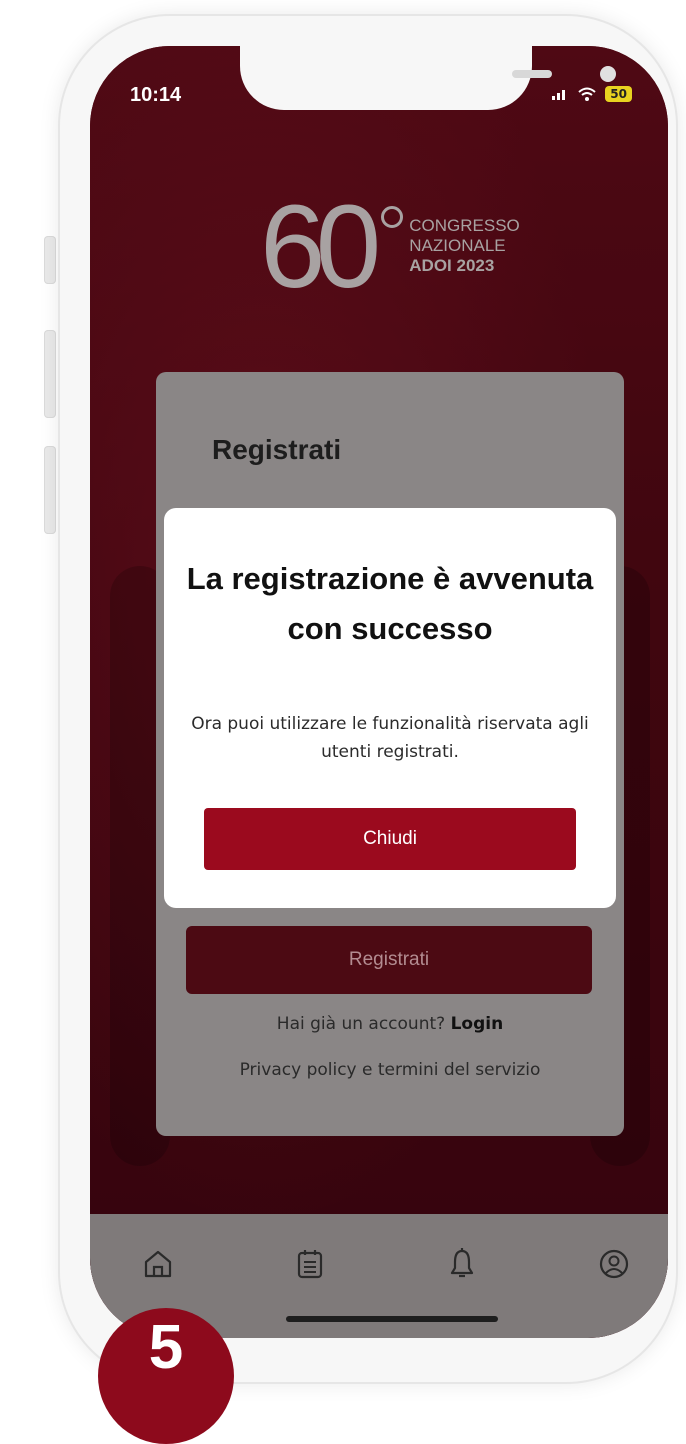 The height and width of the screenshot is (1444, 686). Describe the element at coordinates (392, 1319) in the screenshot. I see `home-indicator` at that location.